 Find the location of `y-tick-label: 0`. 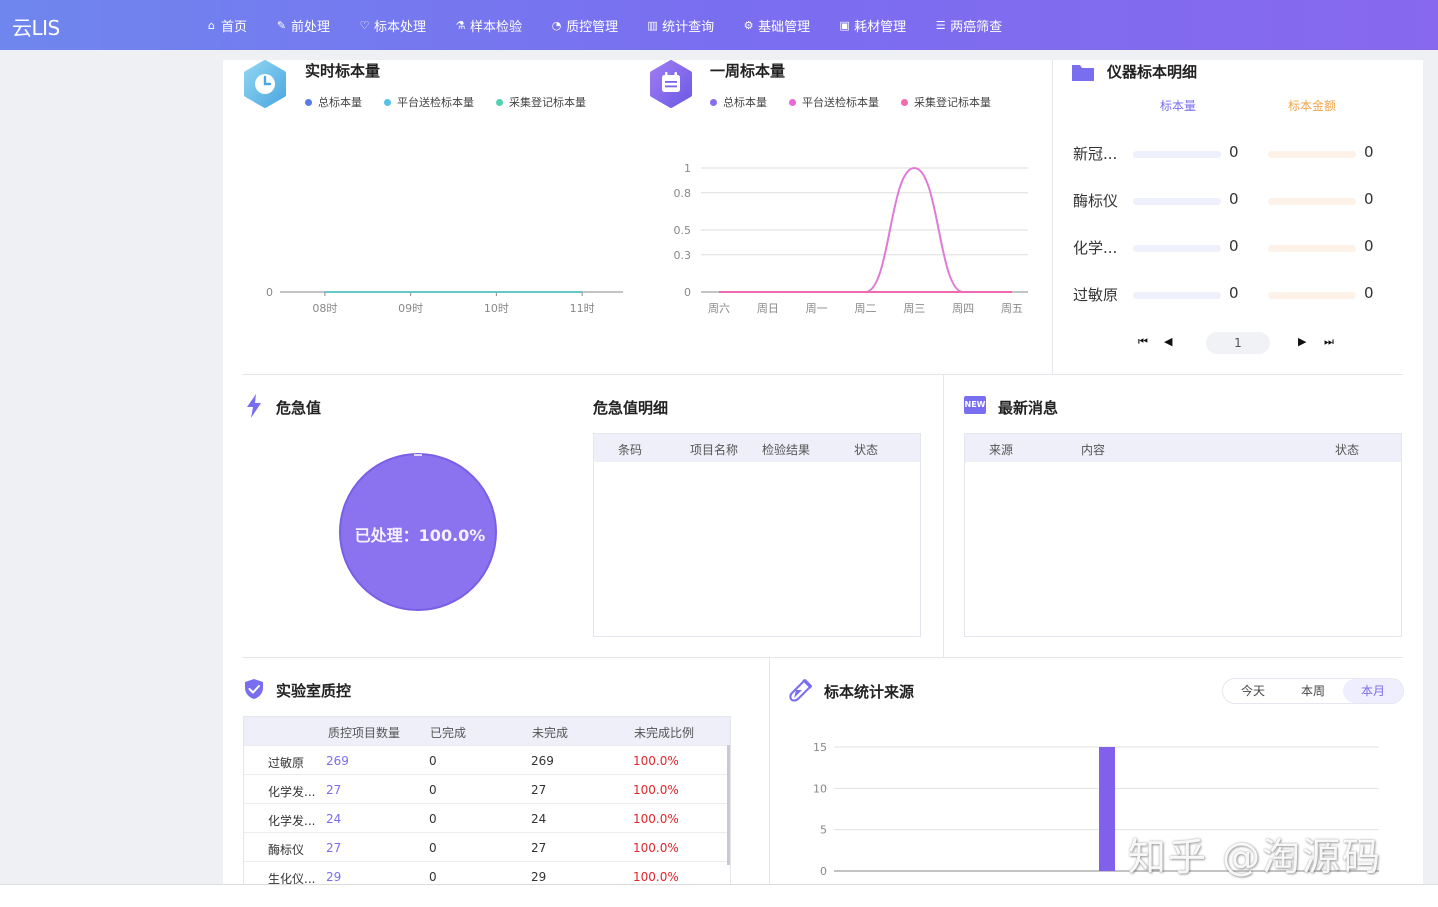

y-tick-label: 0 is located at coordinates (687, 292).